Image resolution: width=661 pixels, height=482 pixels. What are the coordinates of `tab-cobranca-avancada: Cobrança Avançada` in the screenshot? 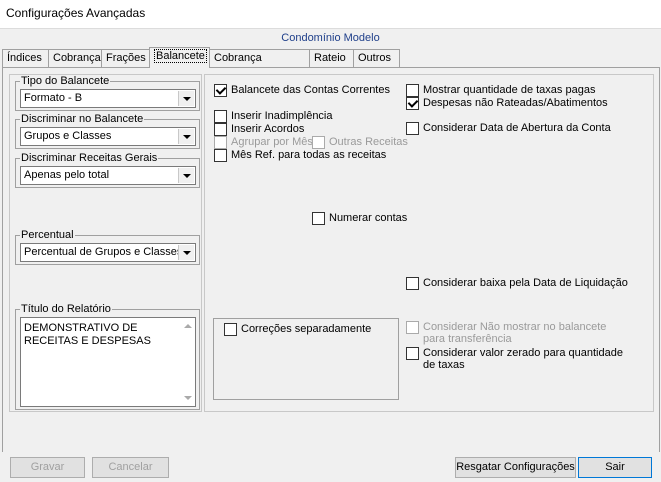 It's located at (259, 65).